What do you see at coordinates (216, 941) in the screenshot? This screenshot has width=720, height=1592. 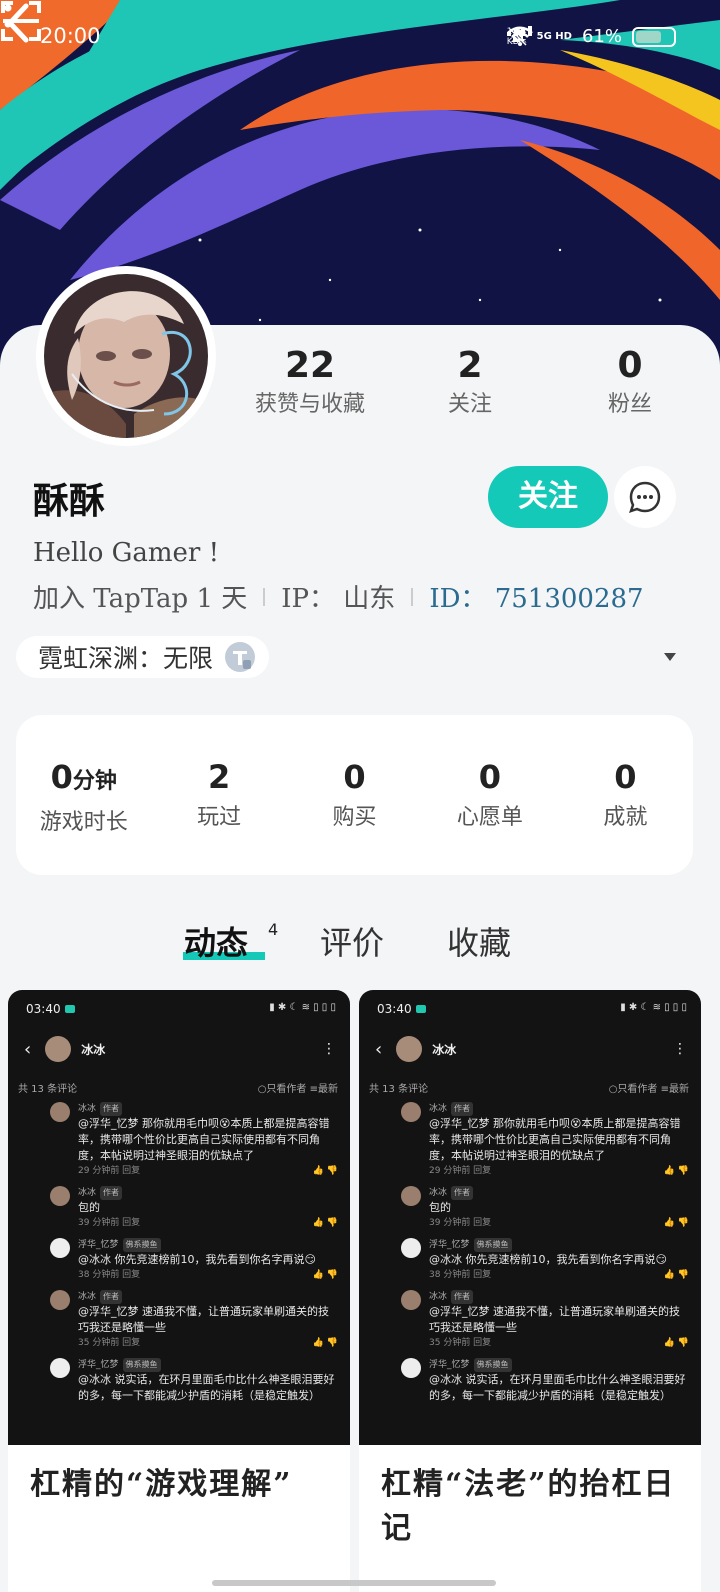 I see `tab-posts: 动态` at bounding box center [216, 941].